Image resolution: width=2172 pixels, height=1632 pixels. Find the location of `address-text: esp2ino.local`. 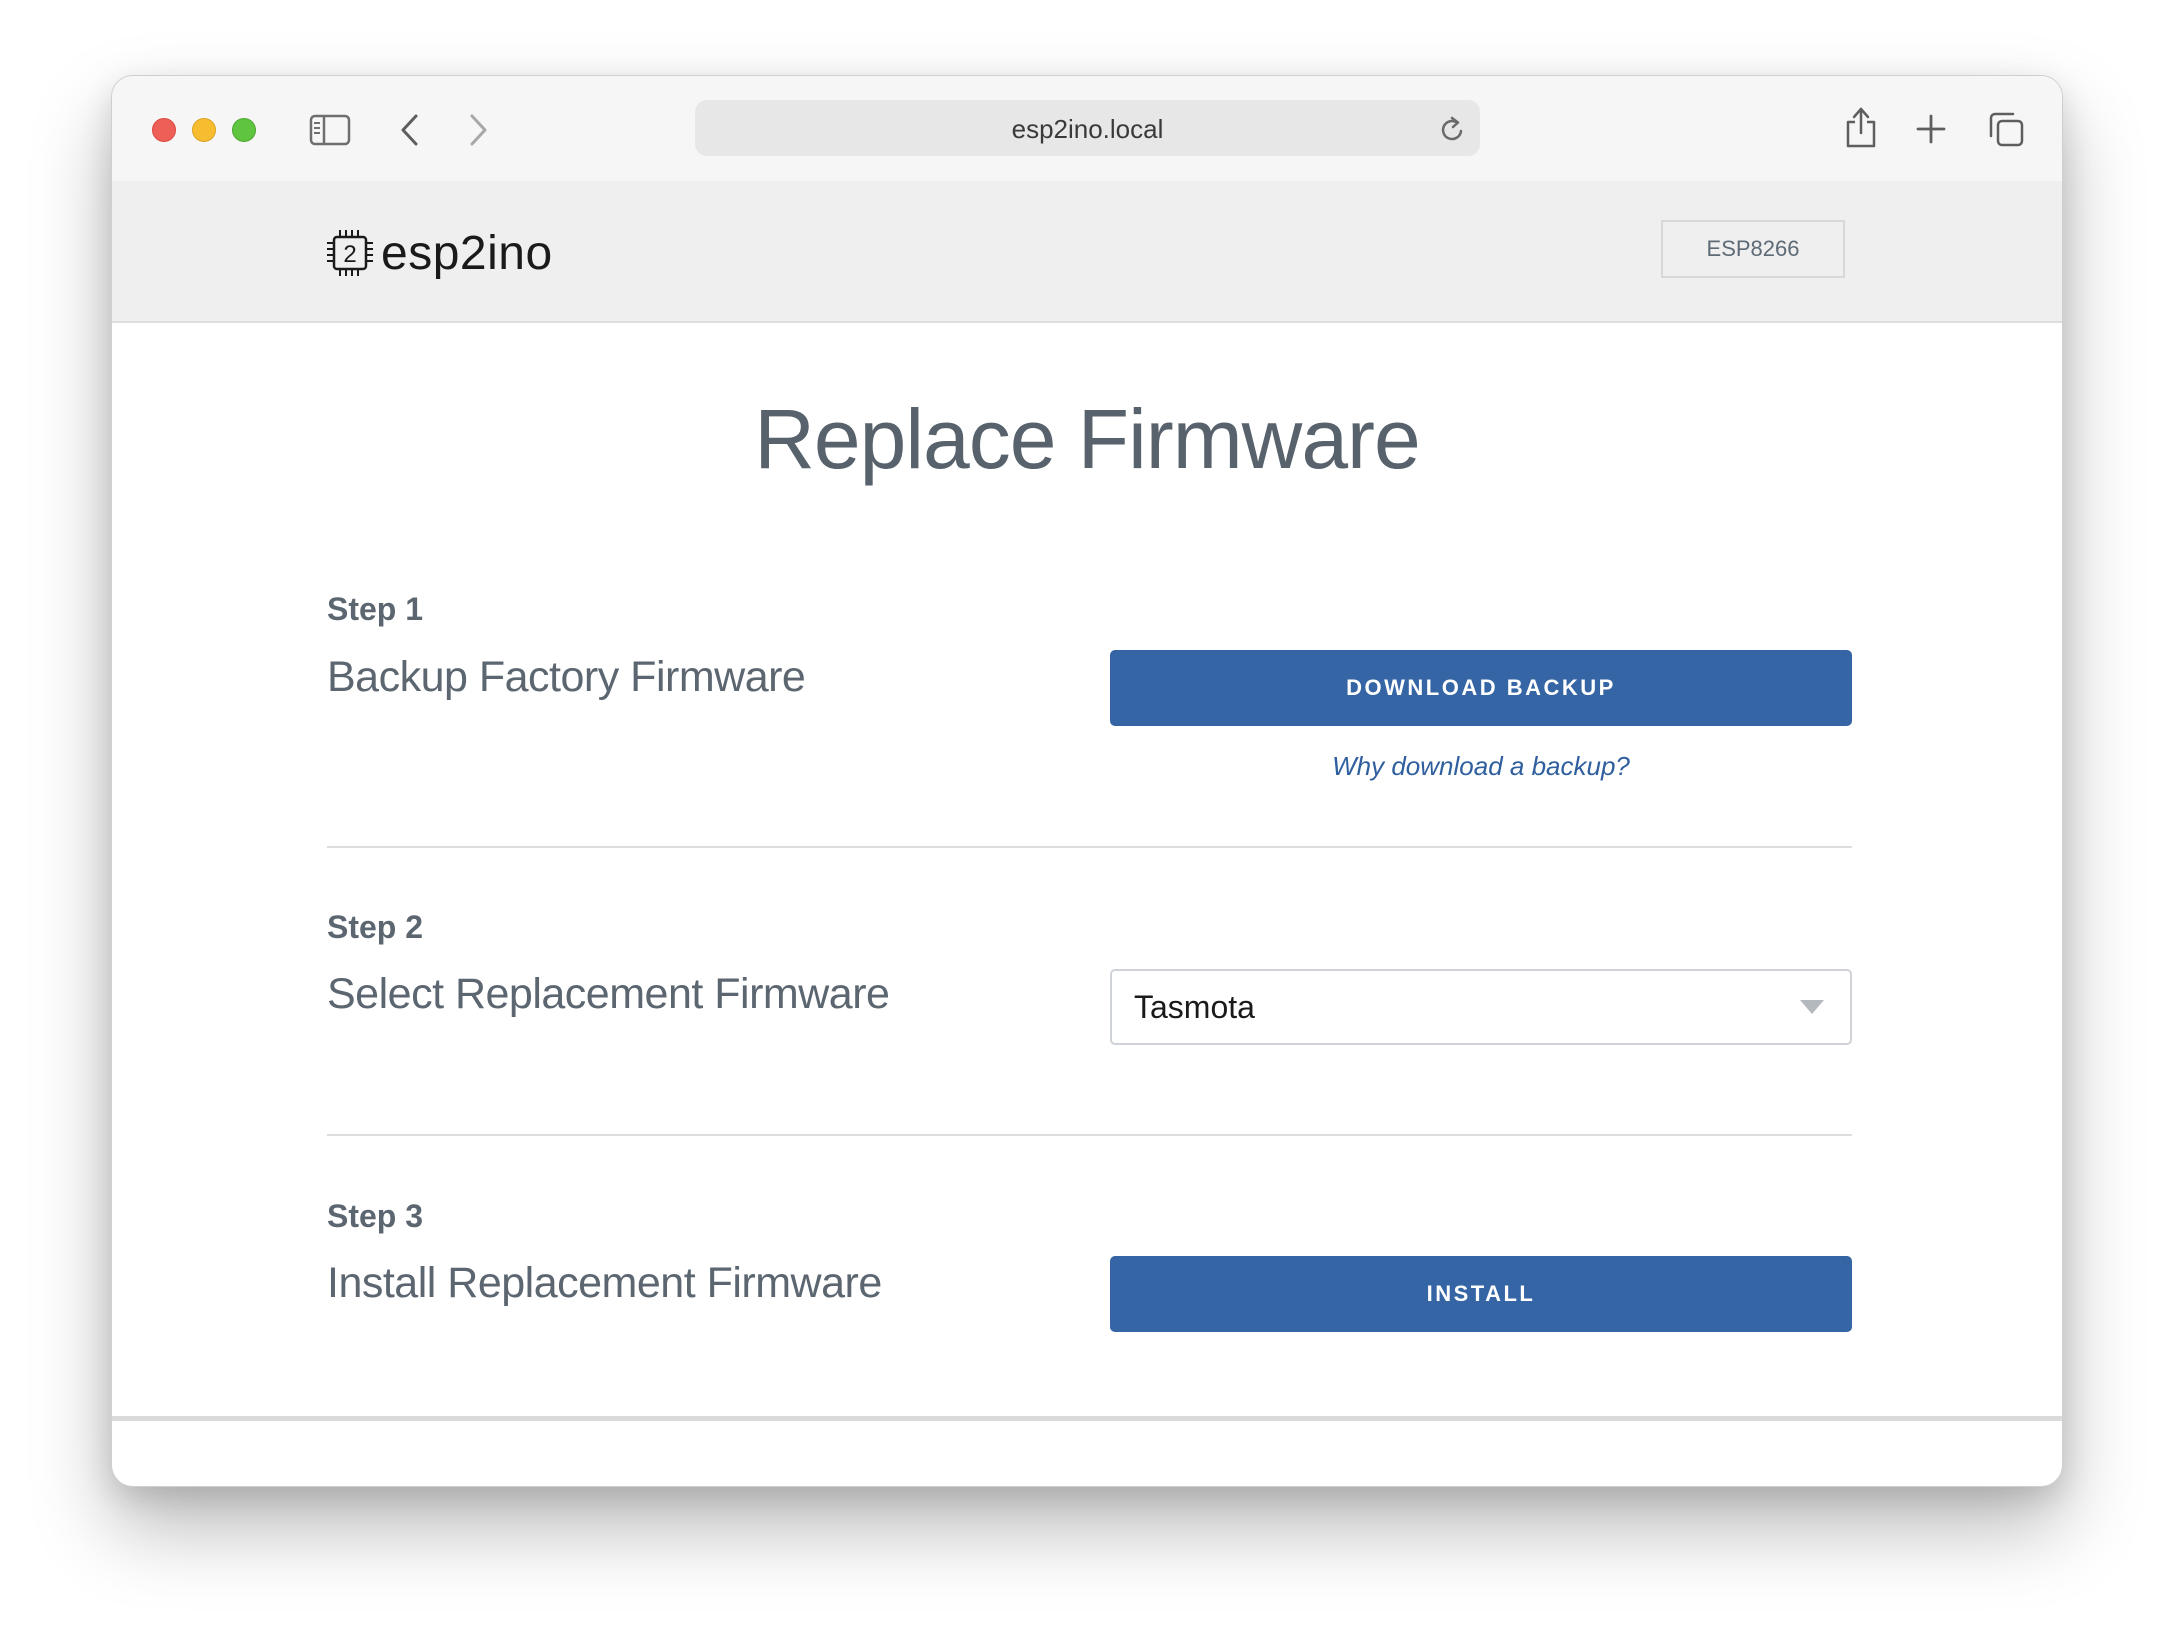

address-text: esp2ino.local is located at coordinates (1087, 129).